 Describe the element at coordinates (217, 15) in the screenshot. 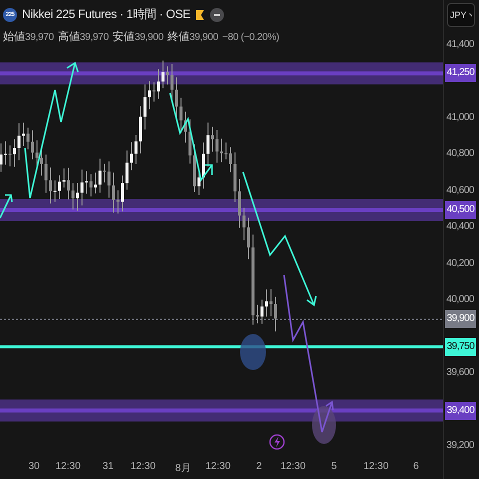

I see `minus-icon` at that location.